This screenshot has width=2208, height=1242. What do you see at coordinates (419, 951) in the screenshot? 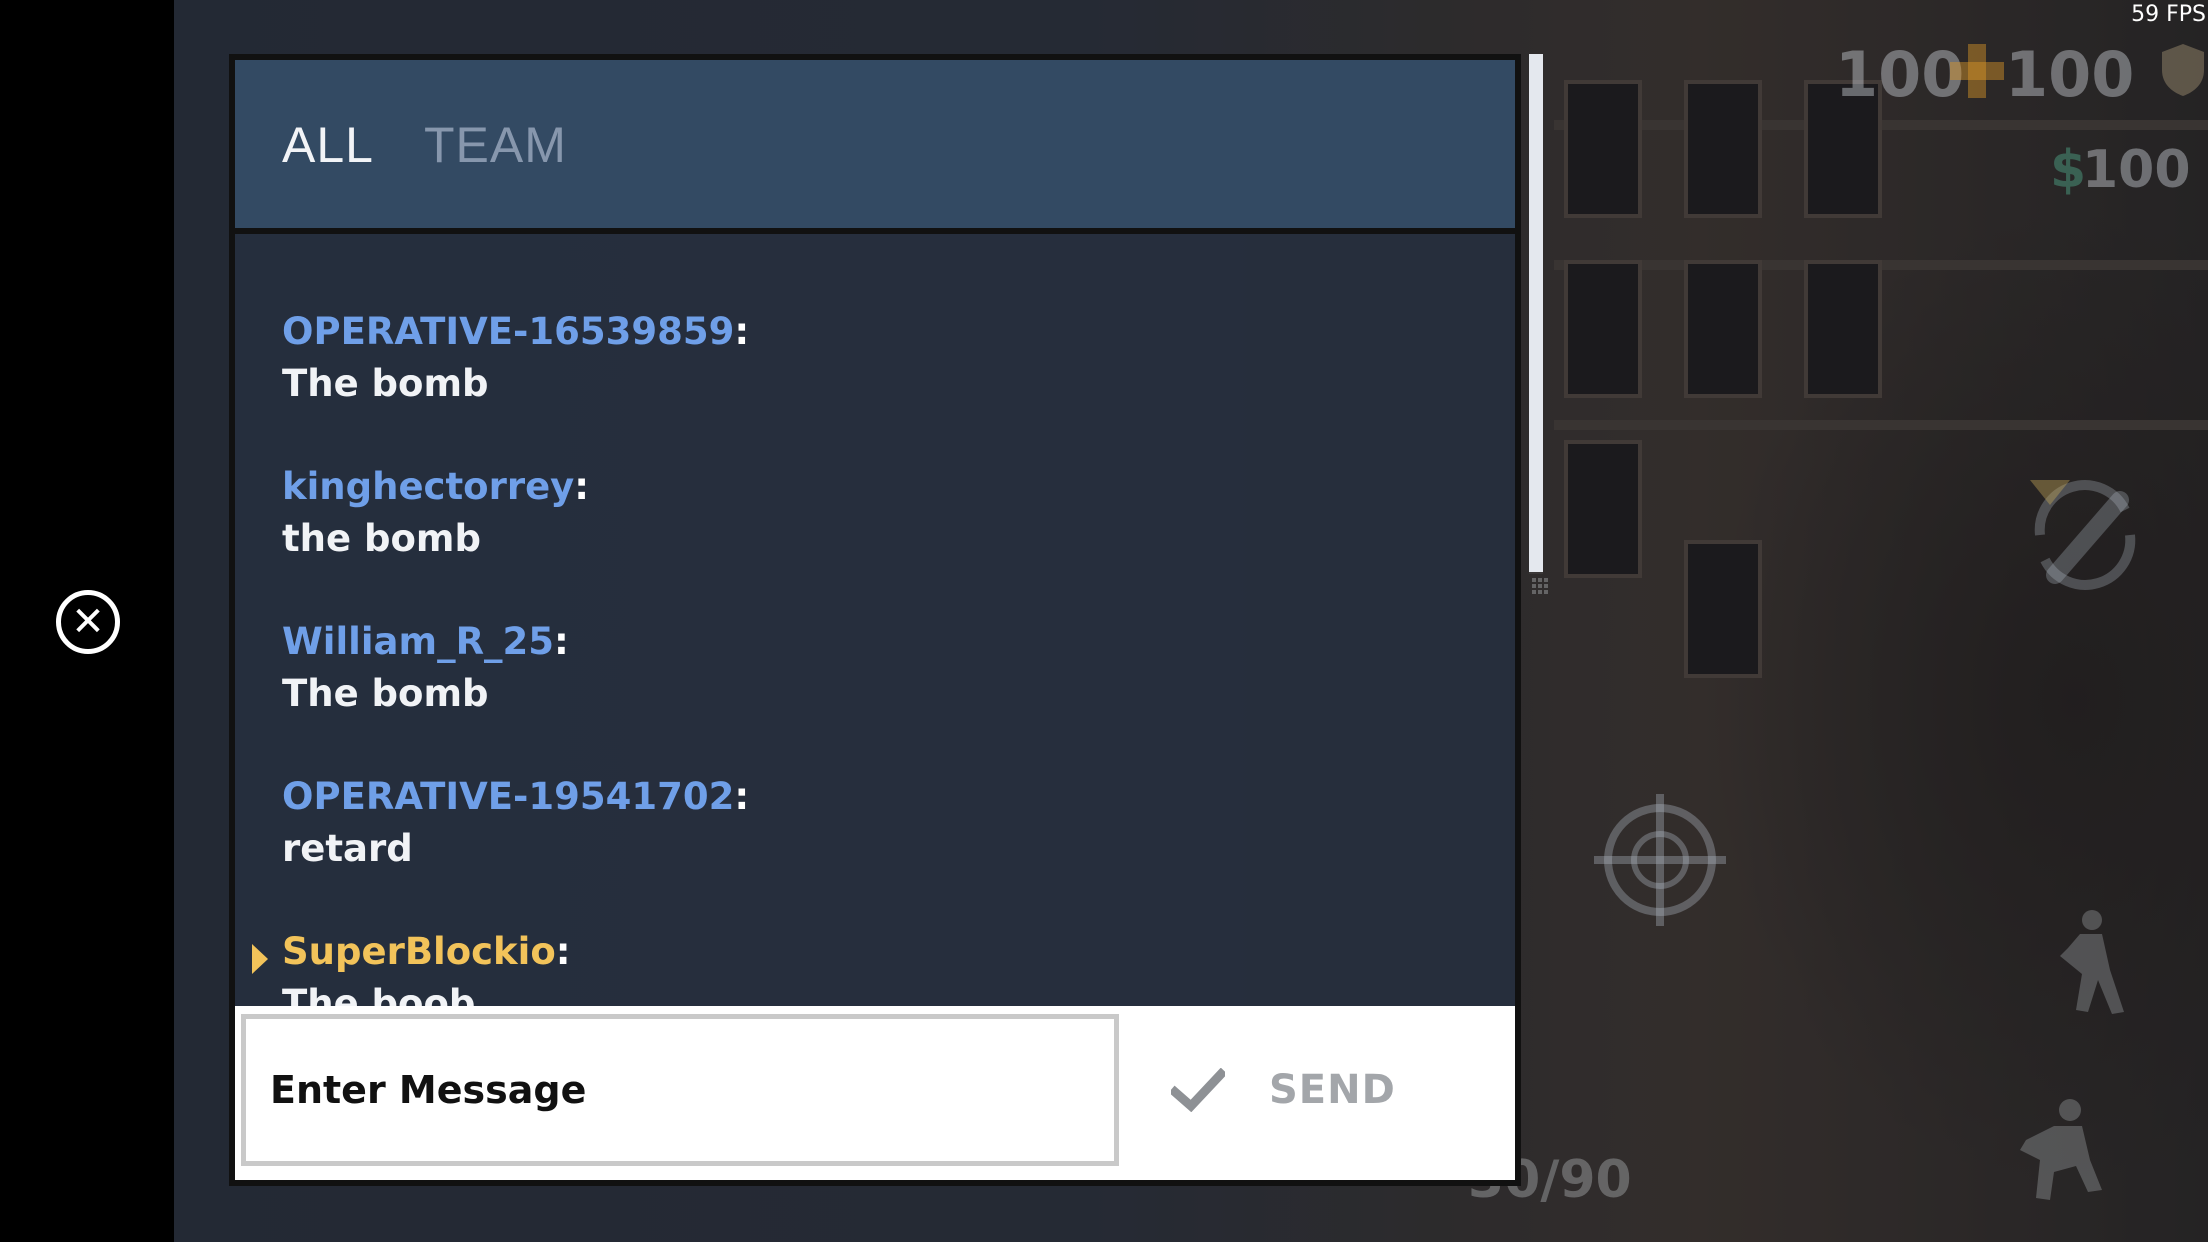
I see `message-author: SuperBlockio` at bounding box center [419, 951].